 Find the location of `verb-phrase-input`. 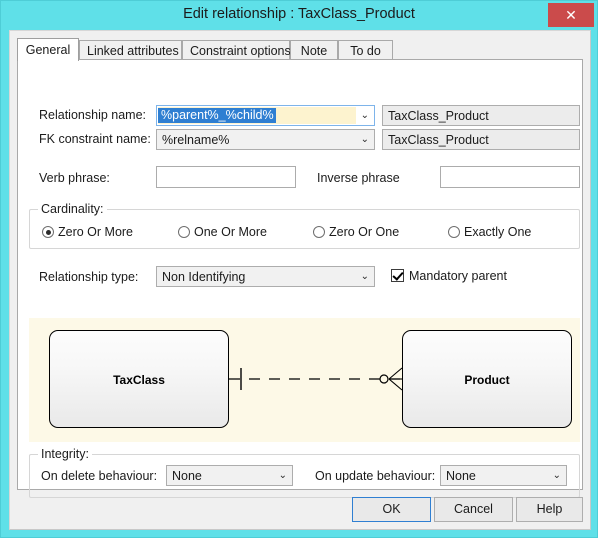

verb-phrase-input is located at coordinates (226, 177).